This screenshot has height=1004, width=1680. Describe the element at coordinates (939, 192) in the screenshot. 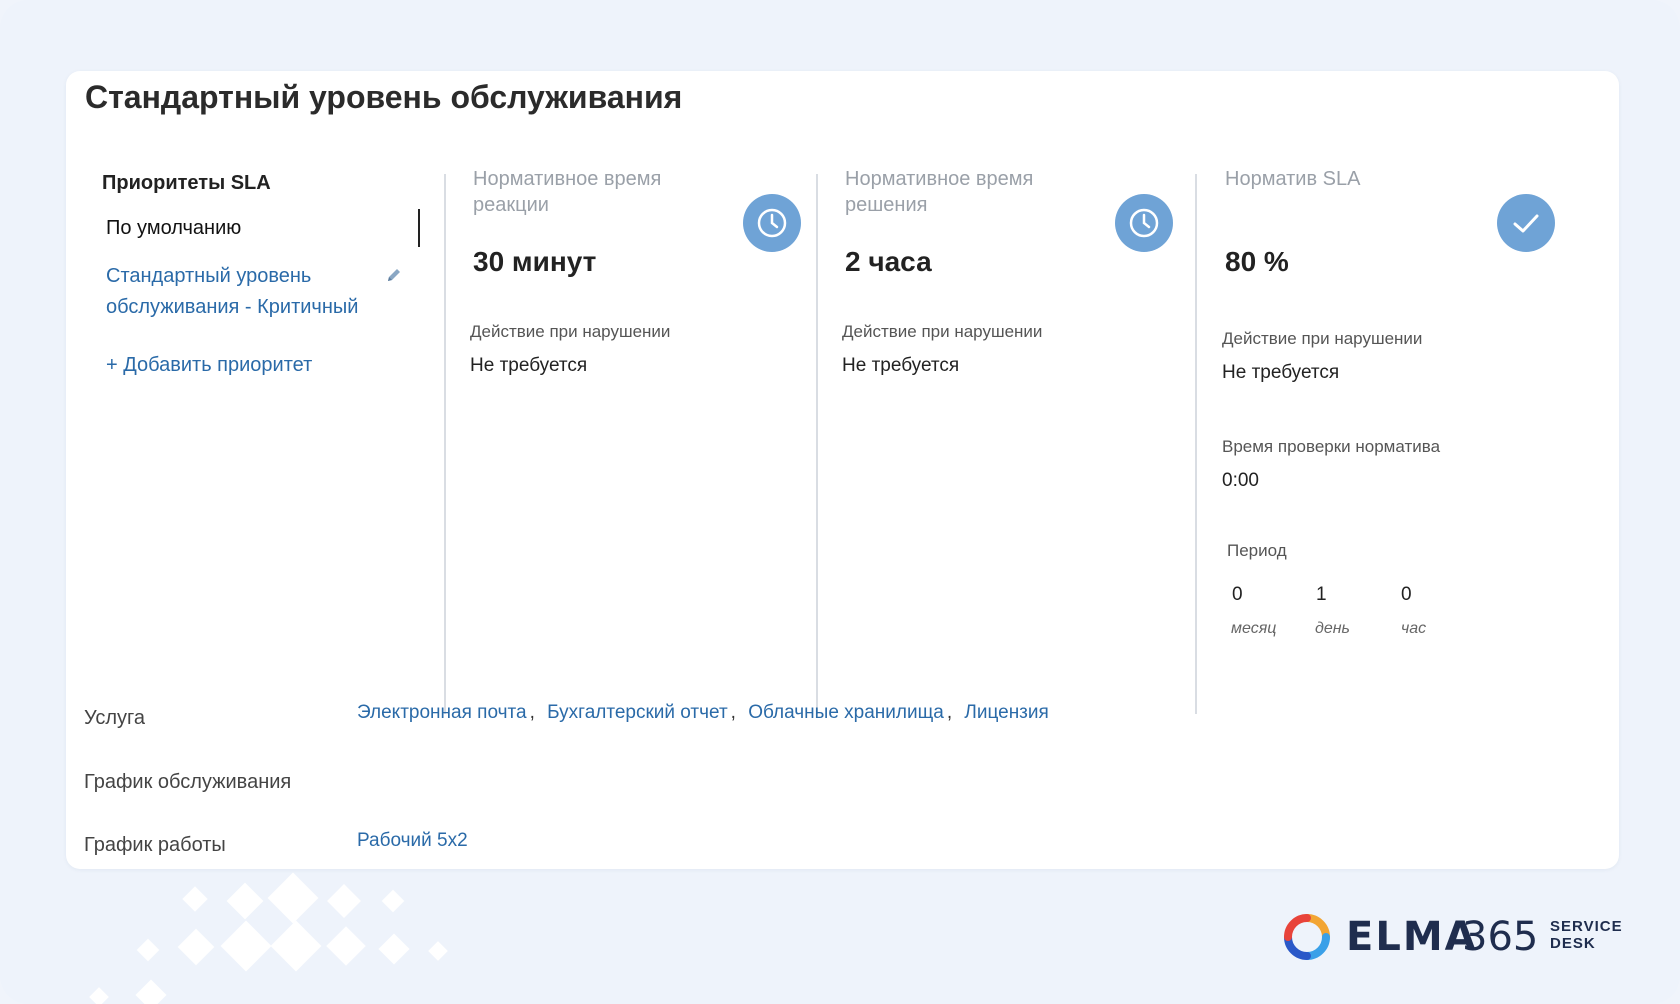

I see `metric-label: Нормативное время решения` at that location.